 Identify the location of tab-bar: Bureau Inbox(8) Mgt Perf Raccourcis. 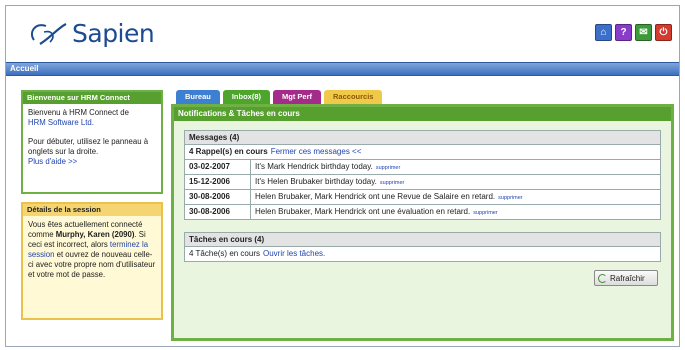
(279, 97).